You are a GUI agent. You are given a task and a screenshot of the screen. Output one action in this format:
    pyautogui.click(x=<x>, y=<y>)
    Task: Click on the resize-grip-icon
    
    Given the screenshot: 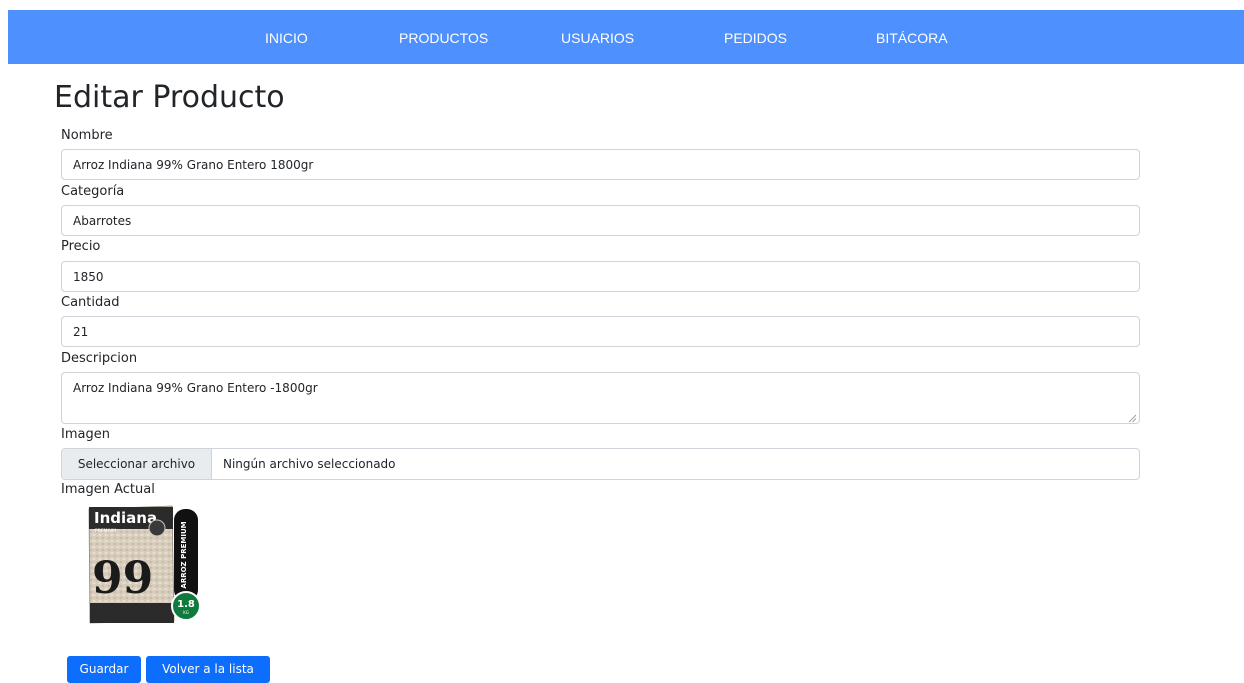 What is the action you would take?
    pyautogui.click(x=1132, y=418)
    